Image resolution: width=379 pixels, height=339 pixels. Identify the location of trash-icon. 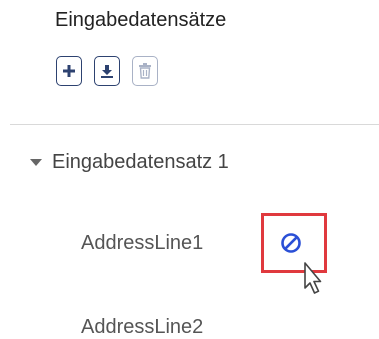
(145, 71).